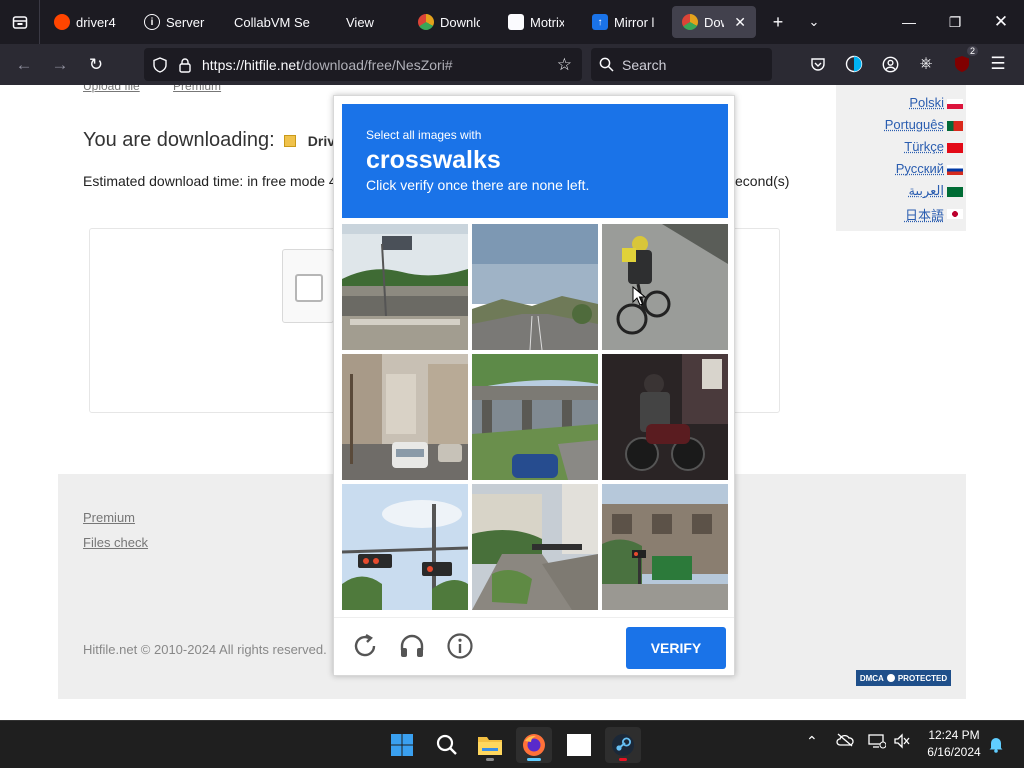 The width and height of the screenshot is (1024, 768). What do you see at coordinates (714, 22) in the screenshot?
I see `browser-tab: Down ✕` at bounding box center [714, 22].